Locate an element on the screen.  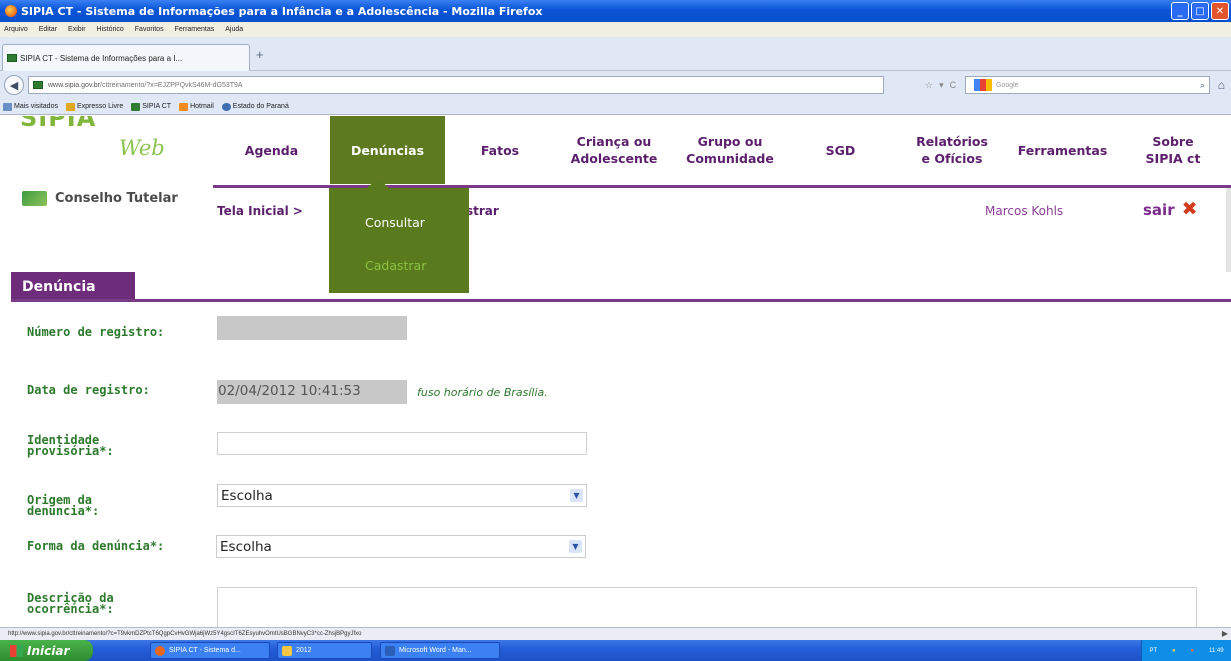
dropdown-caret-icon is located at coordinates (378, 183).